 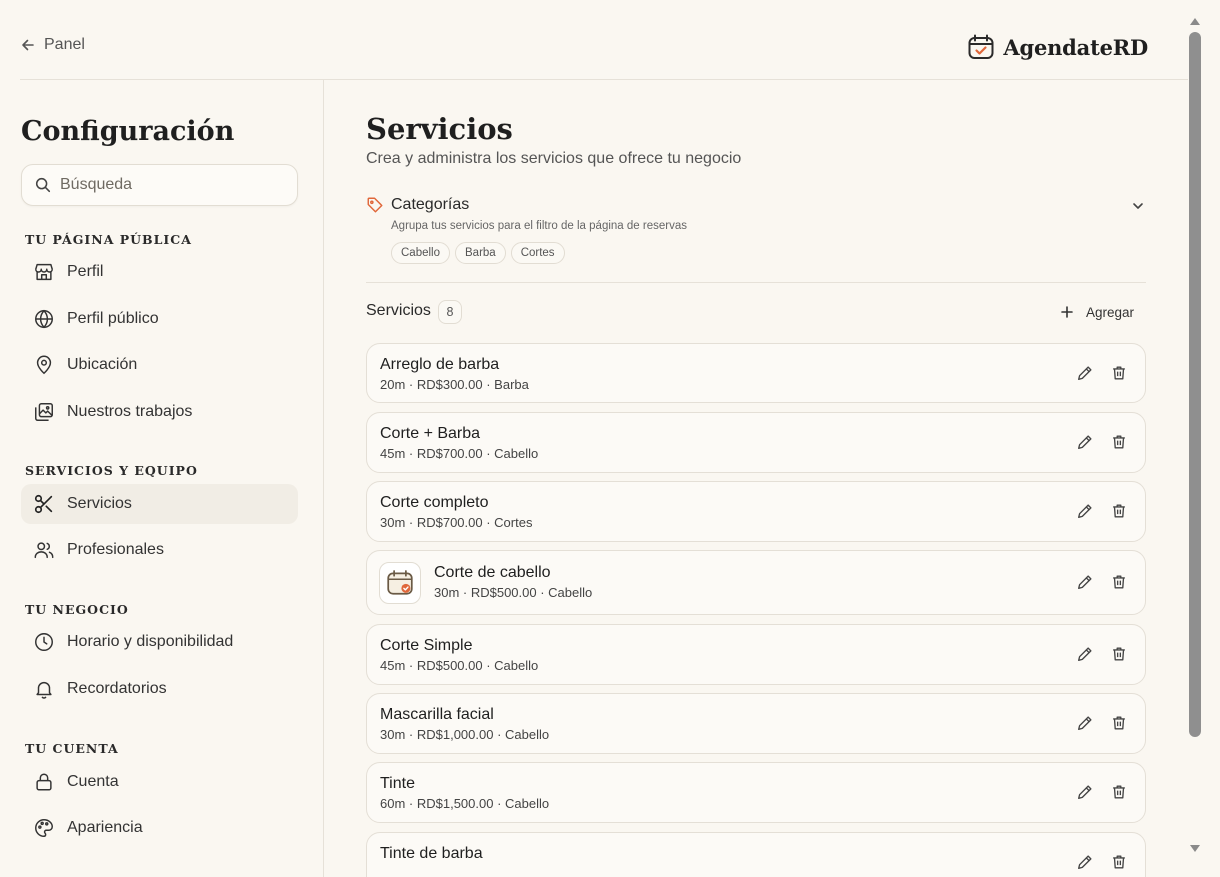 I want to click on scroll-down-arrow, so click(x=1195, y=848).